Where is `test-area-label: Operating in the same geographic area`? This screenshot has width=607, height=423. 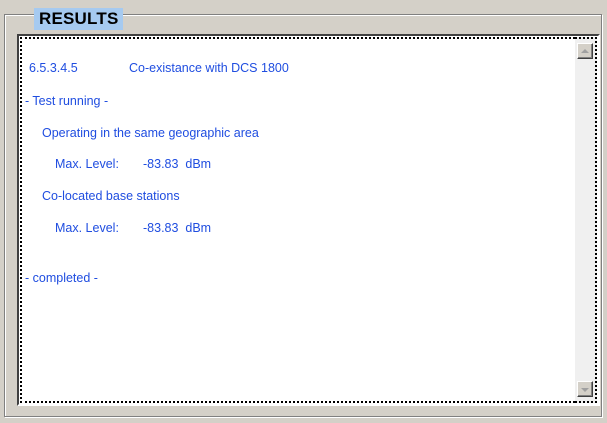
test-area-label: Operating in the same geographic area is located at coordinates (150, 133).